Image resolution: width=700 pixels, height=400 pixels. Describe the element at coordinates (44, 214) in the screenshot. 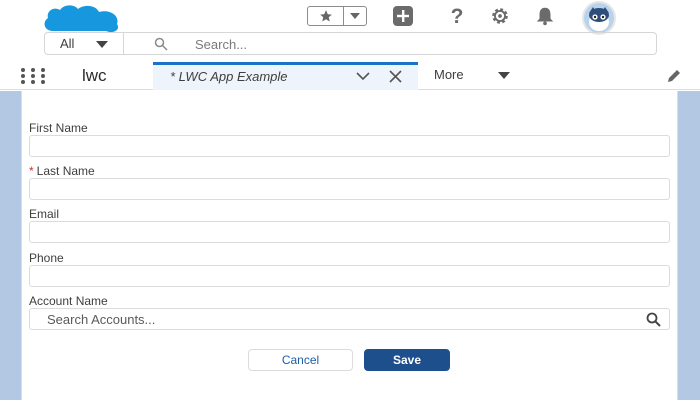

I see `email-label: Email` at that location.